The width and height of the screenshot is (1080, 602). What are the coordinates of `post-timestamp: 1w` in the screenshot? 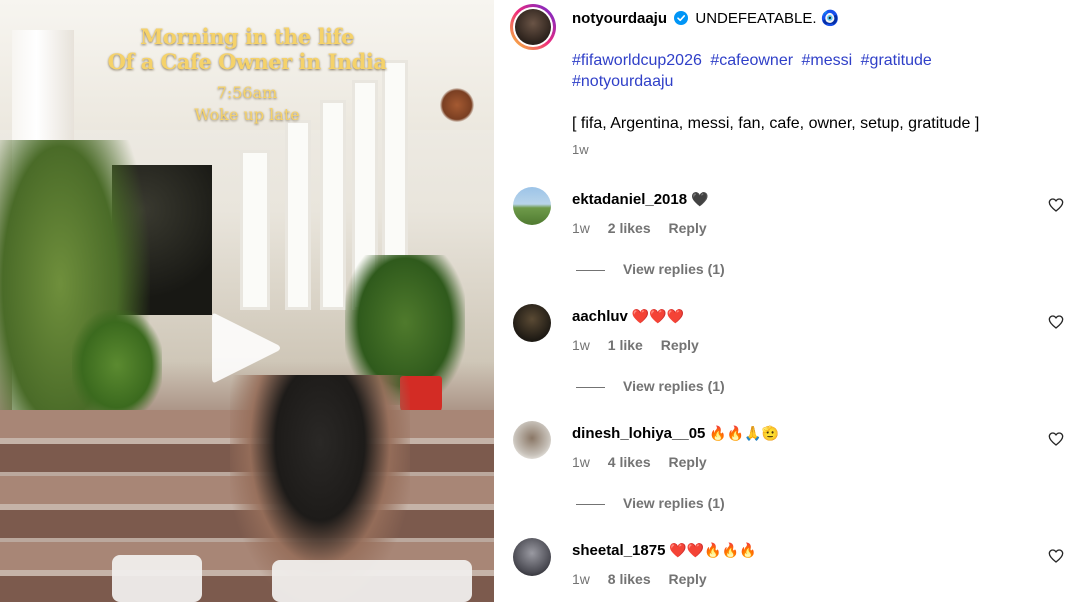 It's located at (580, 149).